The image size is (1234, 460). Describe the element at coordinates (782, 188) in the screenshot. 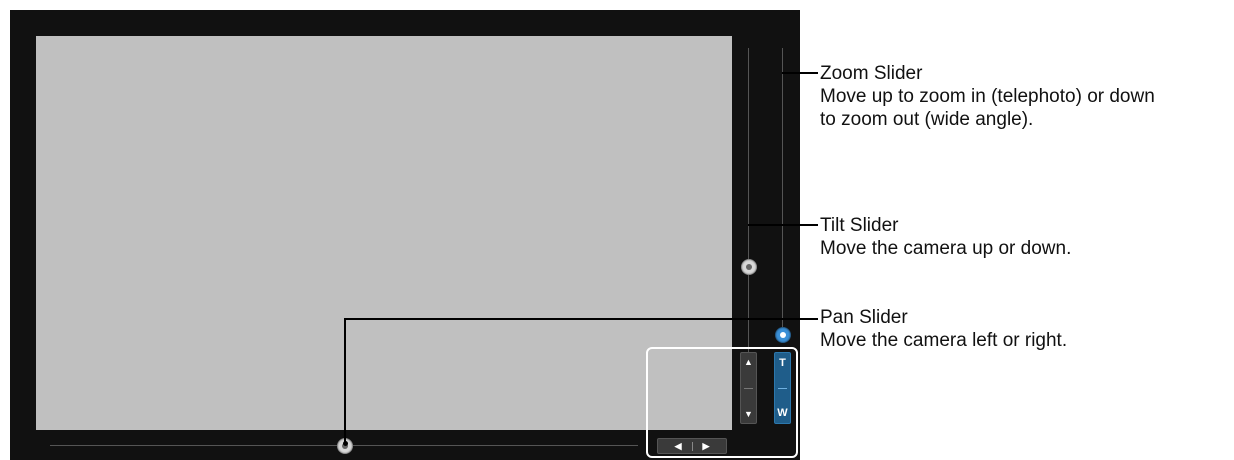

I see `zoom-slider-track` at that location.